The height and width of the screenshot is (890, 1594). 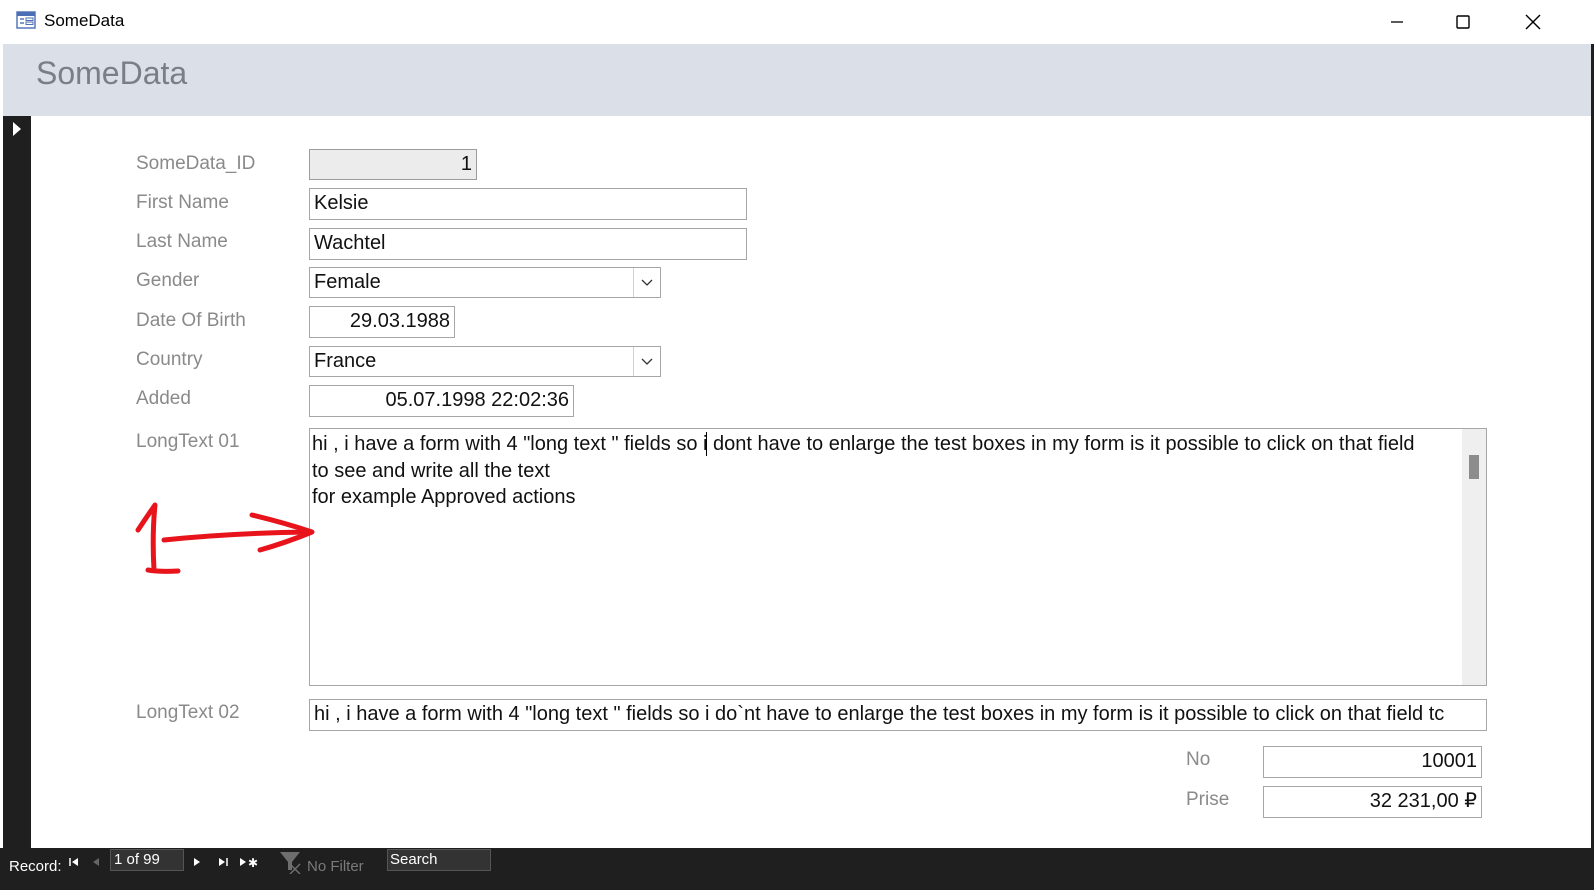 I want to click on minimize-button, so click(x=1397, y=22).